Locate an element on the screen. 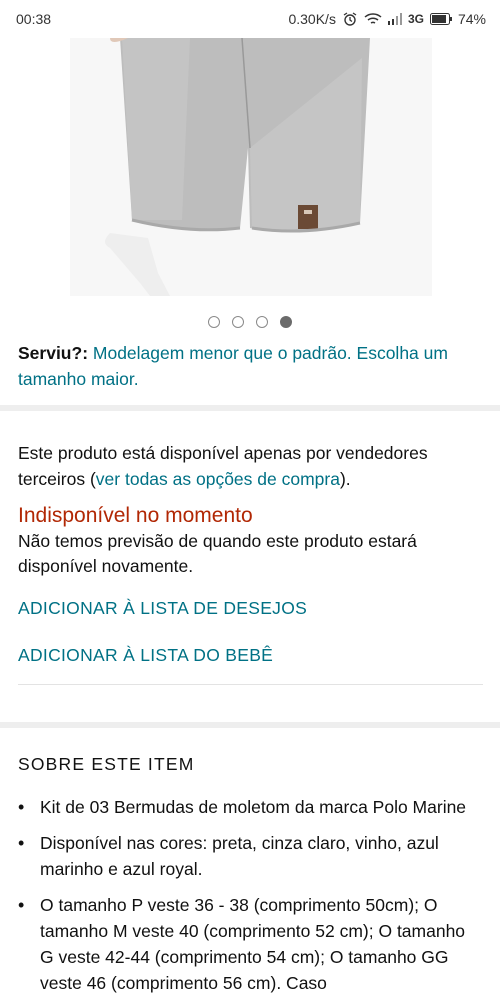 The image size is (500, 1000). about-heading: SOBRE ESTE ITEM is located at coordinates (106, 764).